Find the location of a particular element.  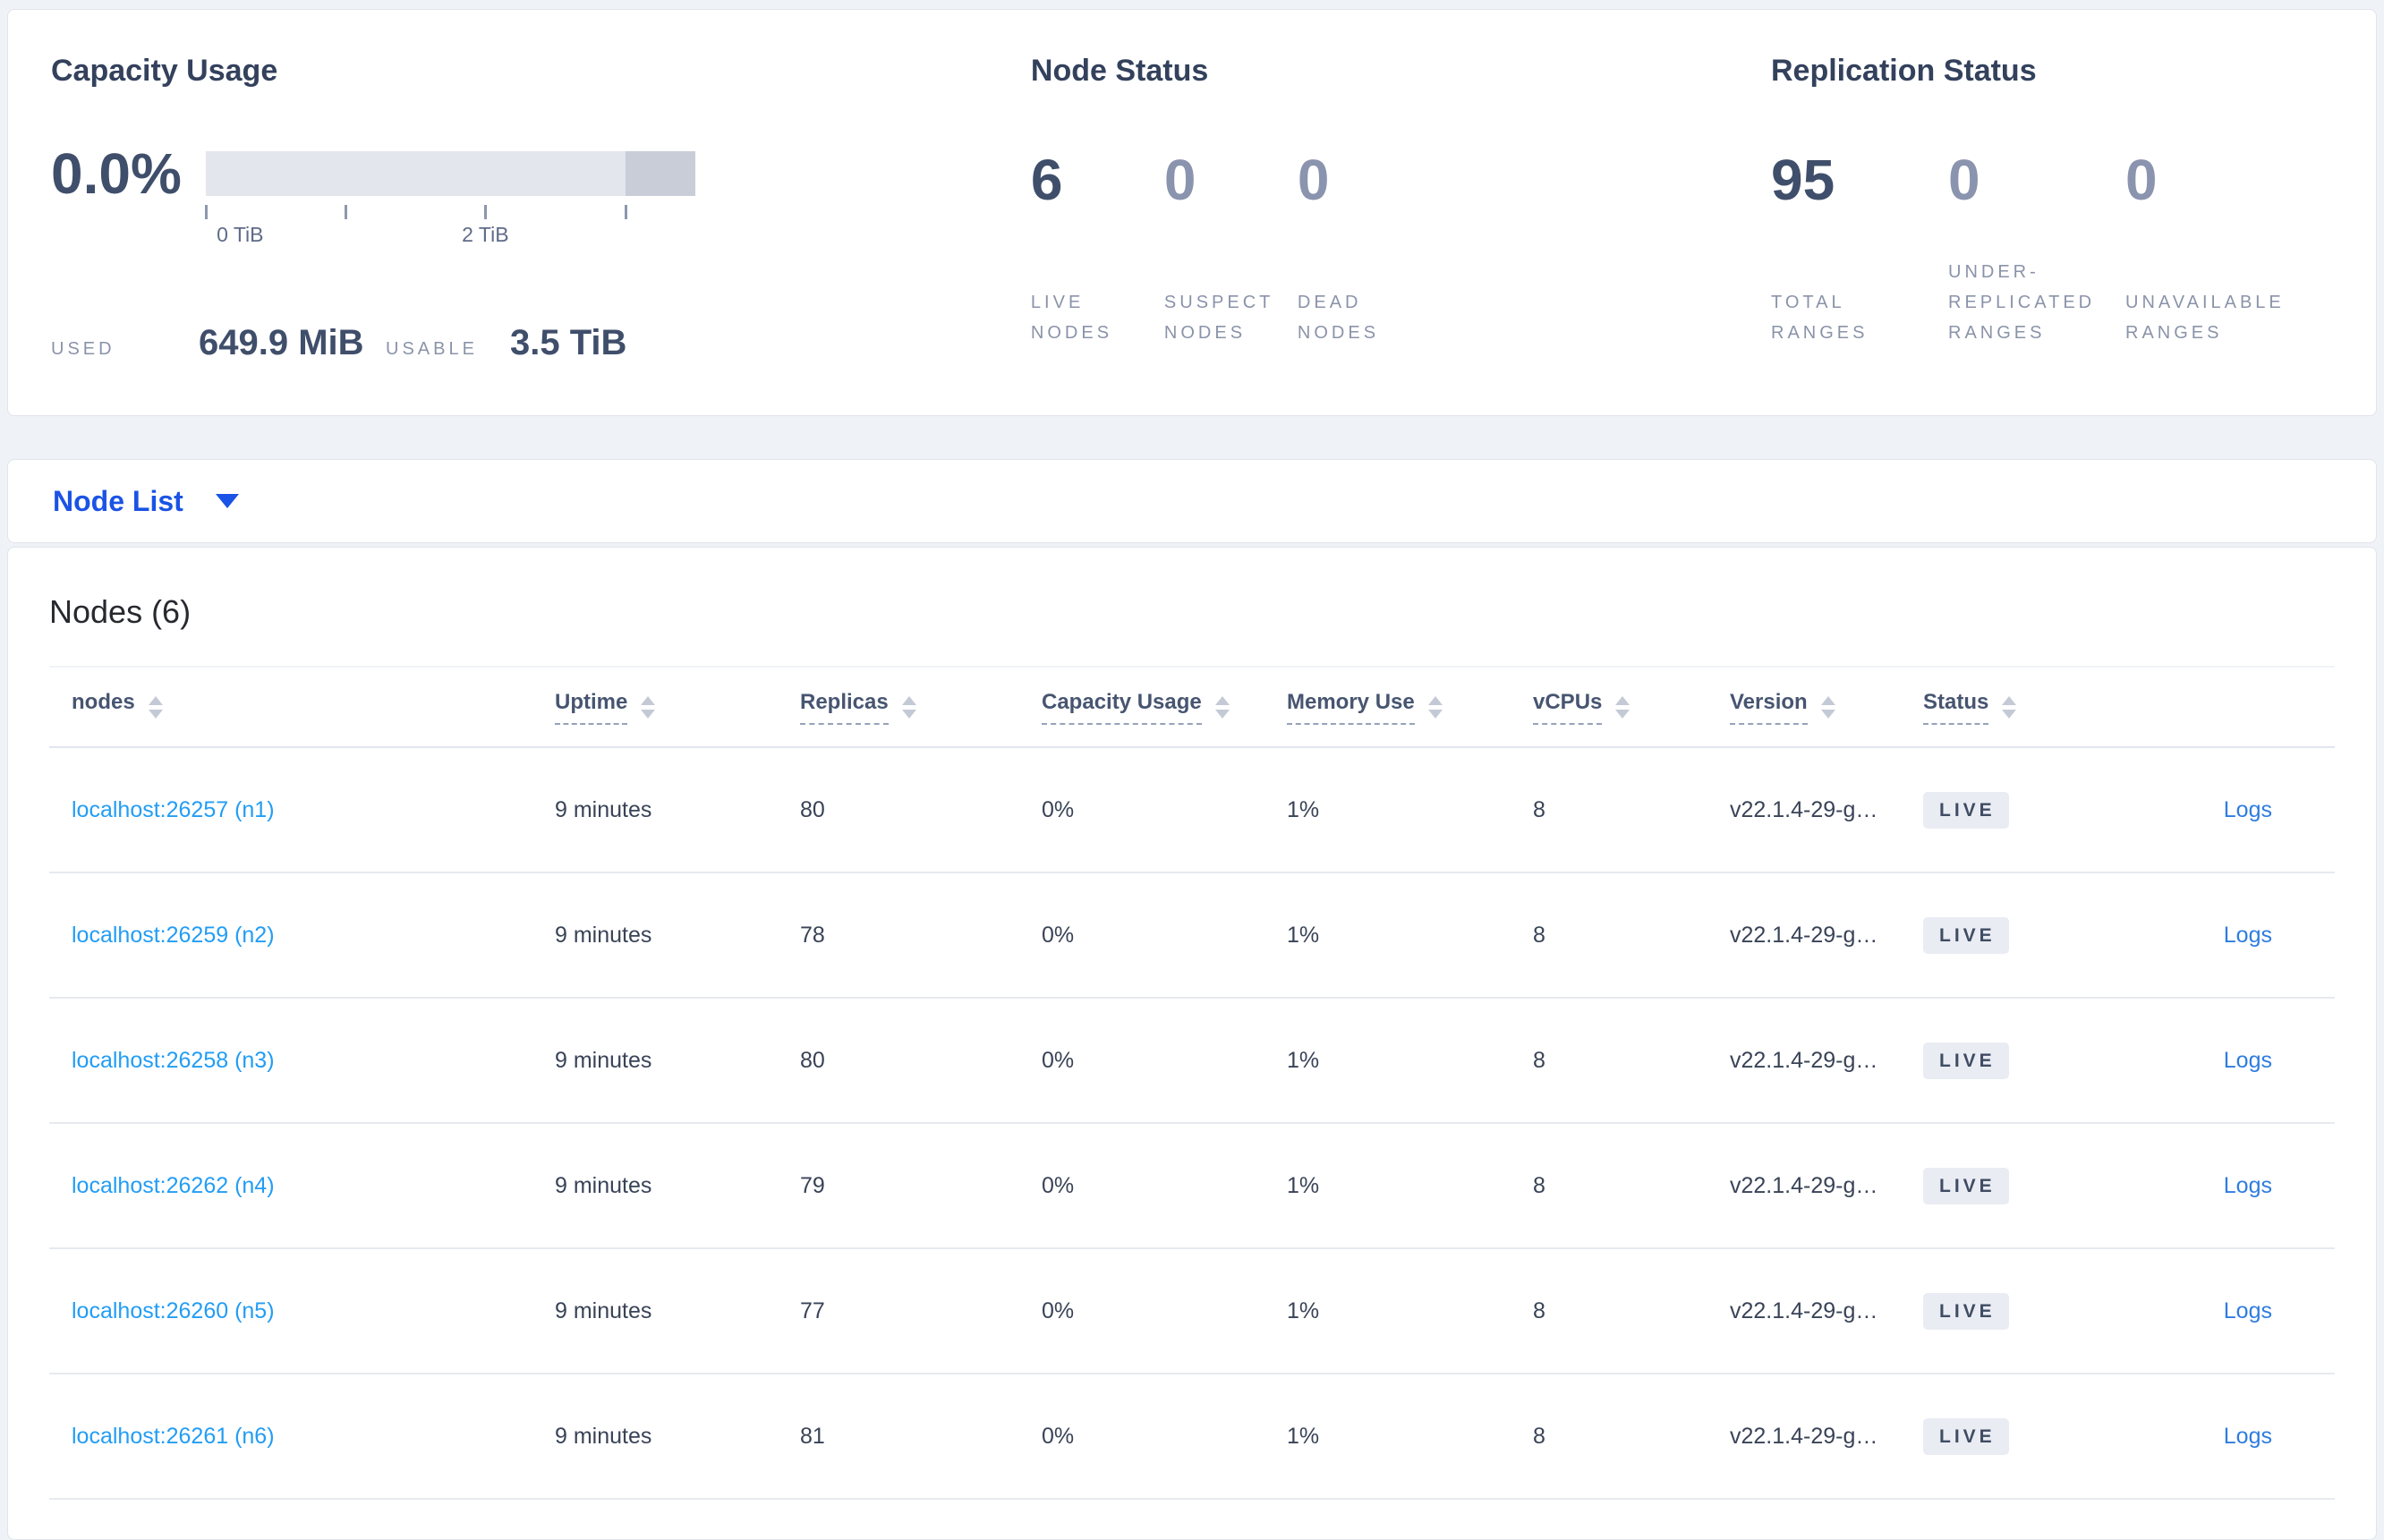

dead-nodes-value: 0 is located at coordinates (1314, 180).